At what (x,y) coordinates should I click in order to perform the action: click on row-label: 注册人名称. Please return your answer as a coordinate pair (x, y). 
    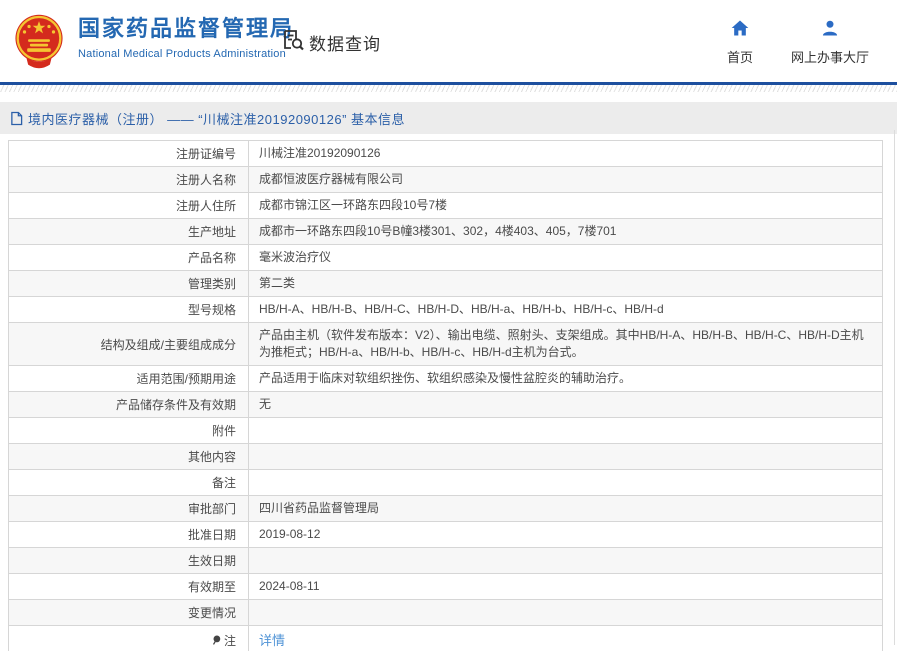
    Looking at the image, I should click on (128, 179).